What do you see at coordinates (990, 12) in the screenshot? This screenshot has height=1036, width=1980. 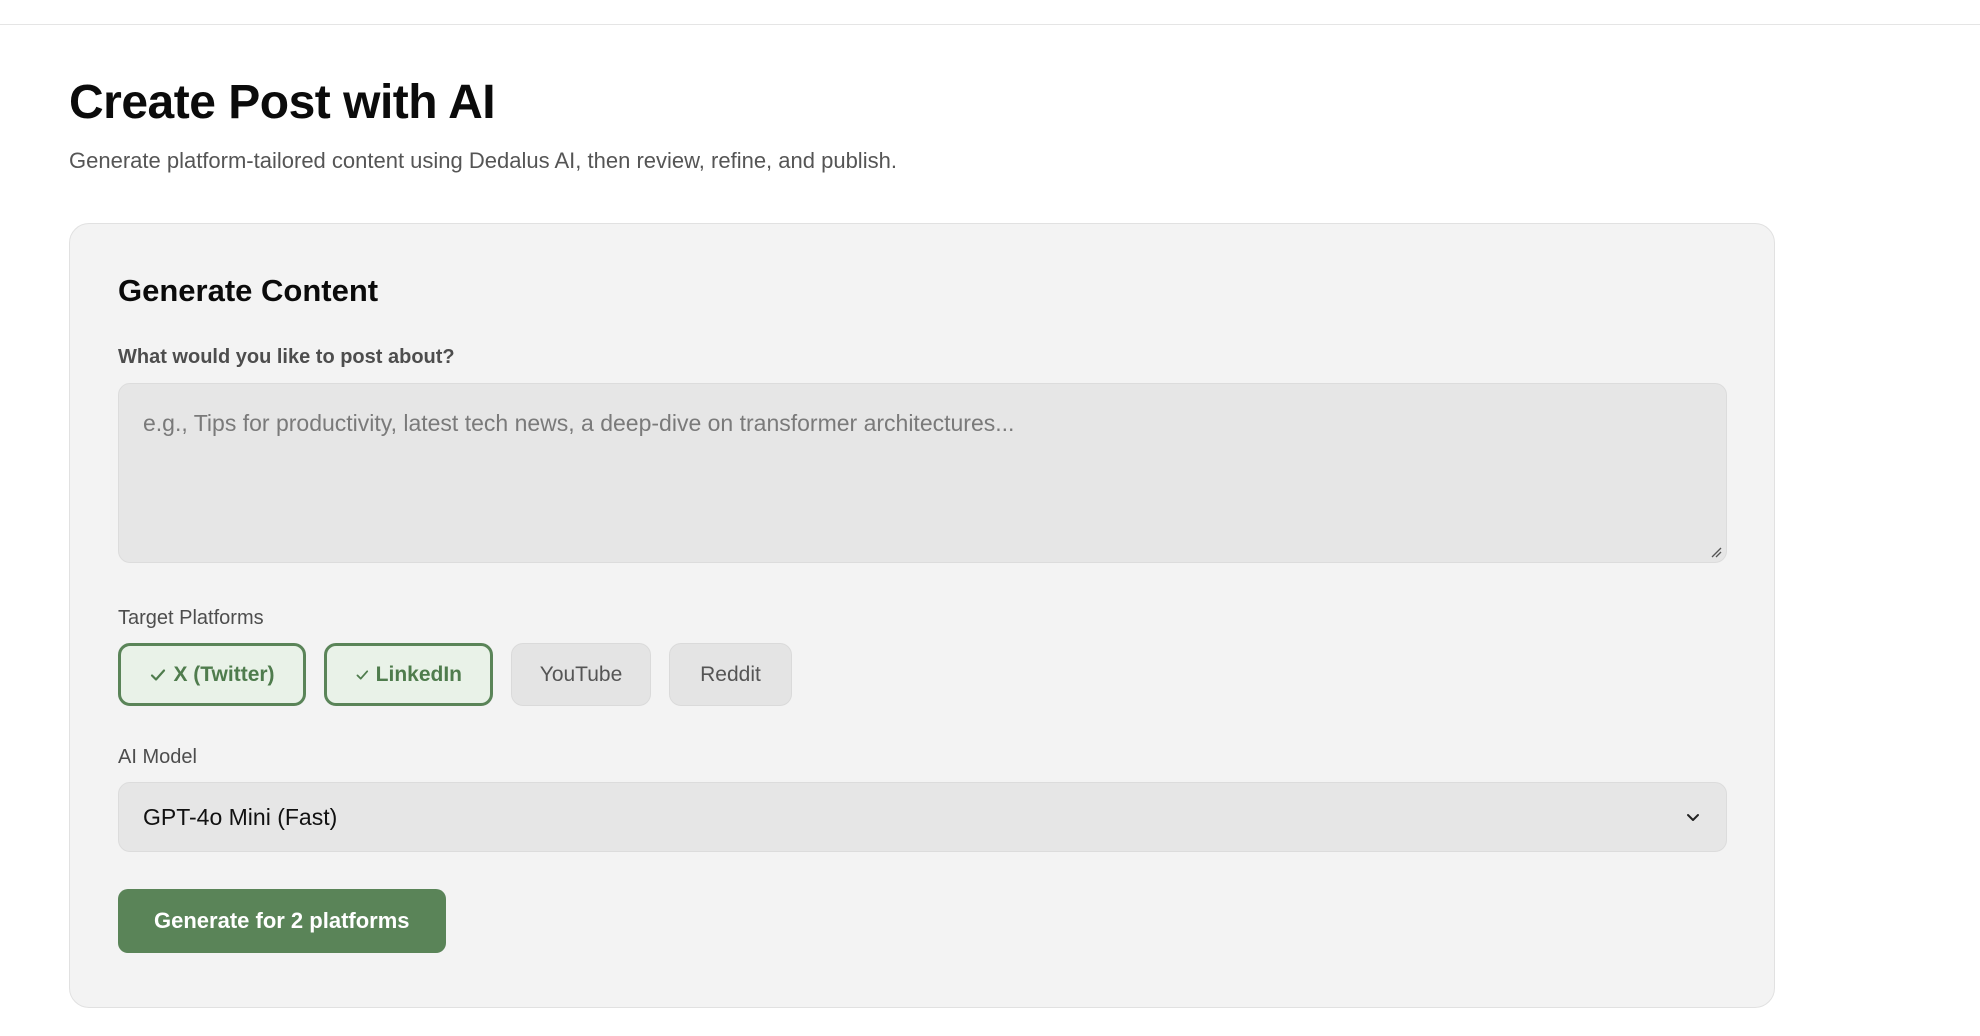 I see `top-bar` at bounding box center [990, 12].